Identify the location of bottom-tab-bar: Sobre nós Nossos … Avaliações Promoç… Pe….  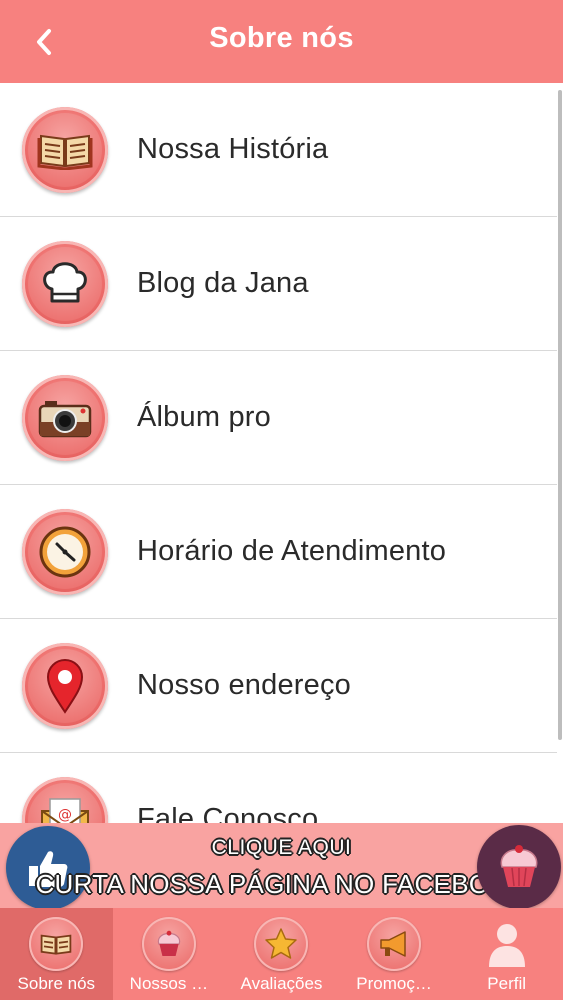
(281, 954).